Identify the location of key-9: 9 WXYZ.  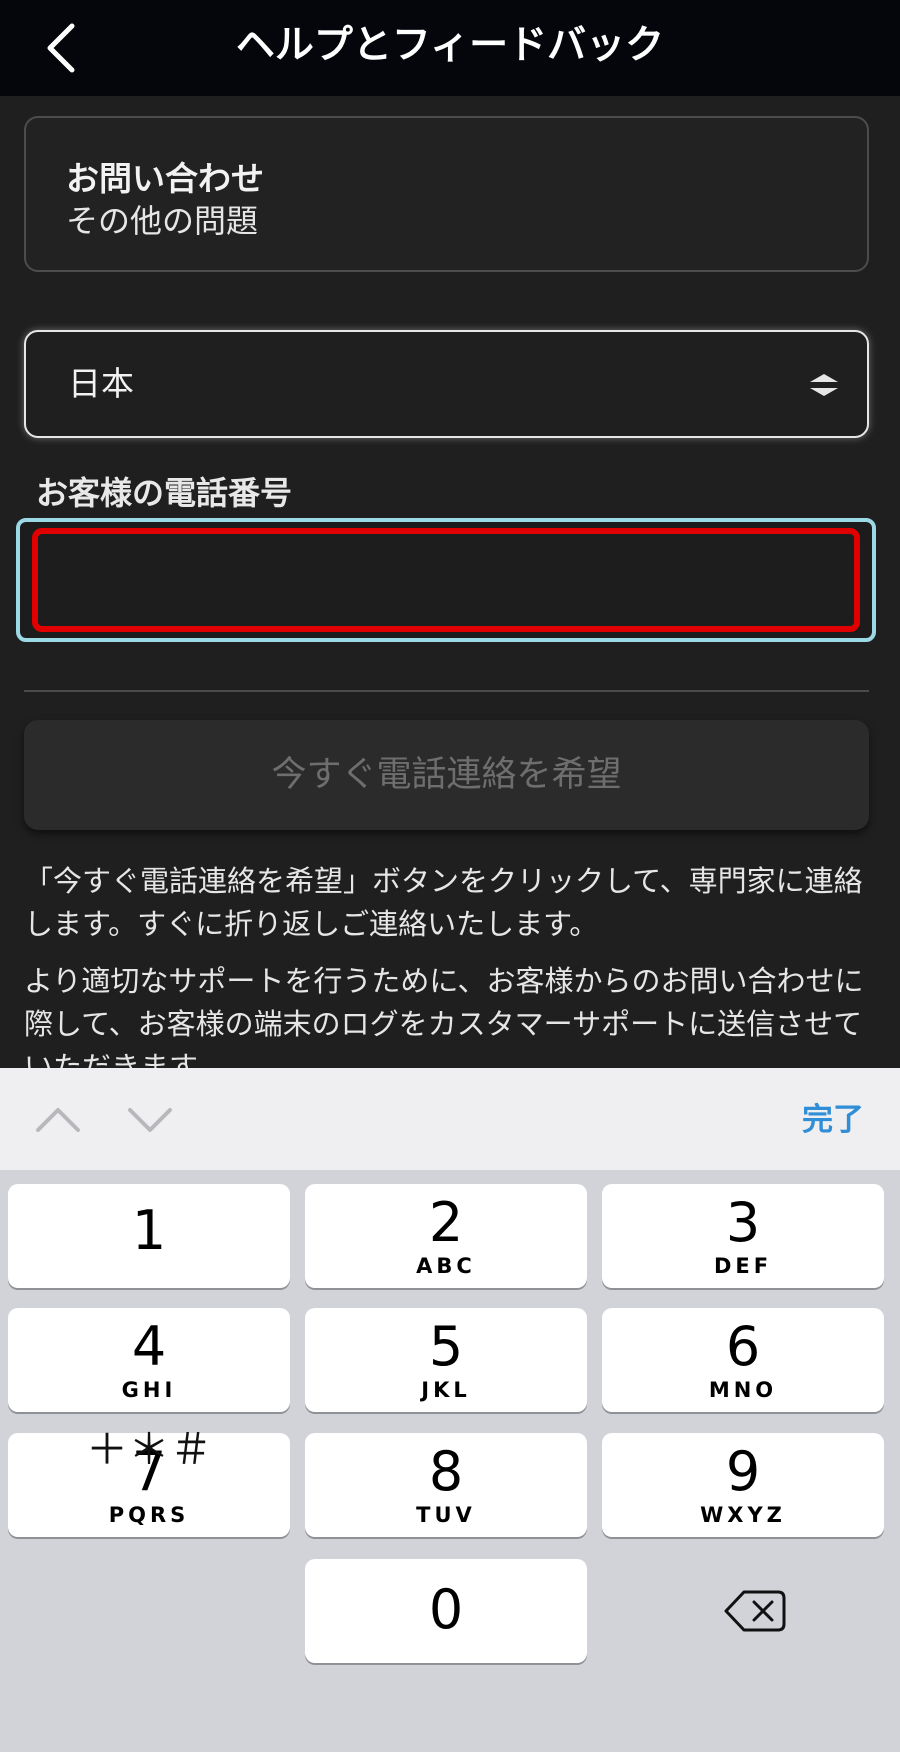
(743, 1485).